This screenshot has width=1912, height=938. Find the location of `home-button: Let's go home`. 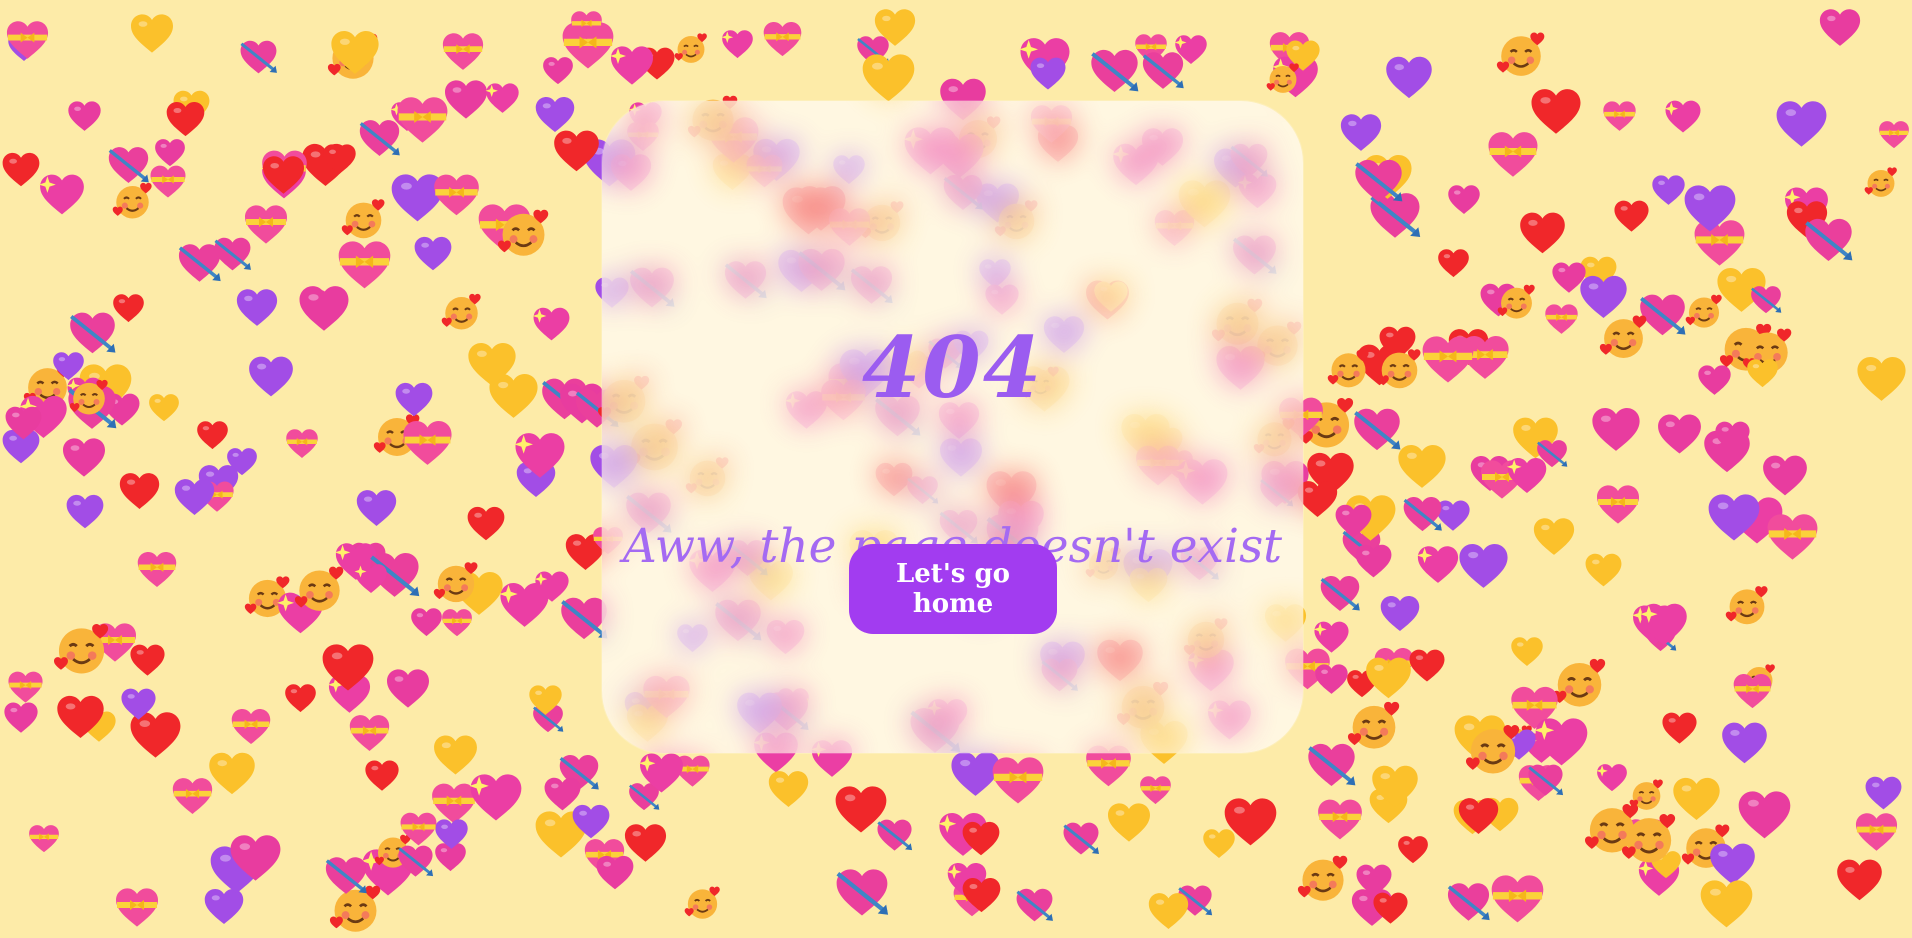

home-button: Let's go home is located at coordinates (953, 589).